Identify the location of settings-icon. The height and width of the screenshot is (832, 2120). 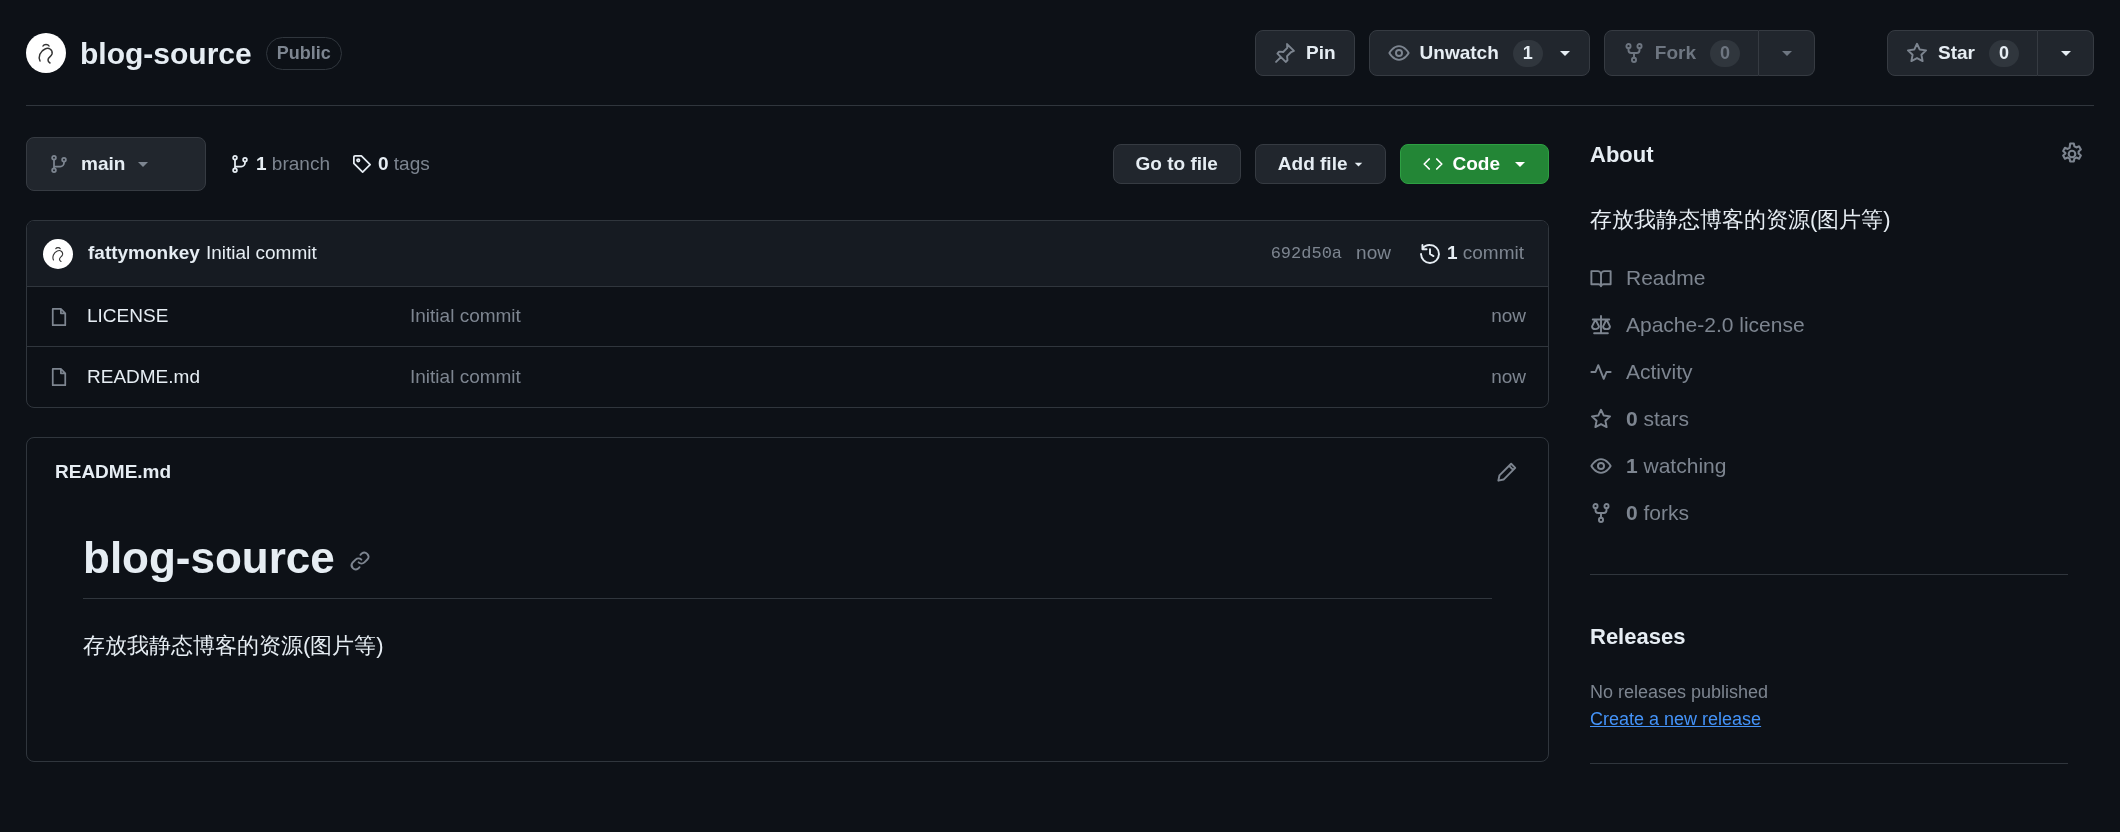
(2072, 154).